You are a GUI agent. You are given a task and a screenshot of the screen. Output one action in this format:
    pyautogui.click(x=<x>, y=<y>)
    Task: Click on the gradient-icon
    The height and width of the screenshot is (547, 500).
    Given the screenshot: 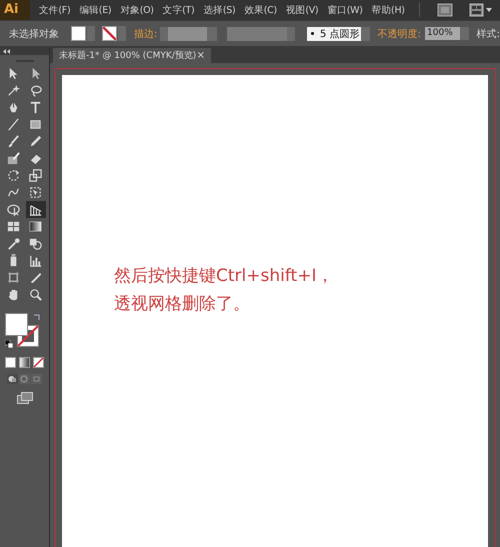 What is the action you would take?
    pyautogui.click(x=35, y=226)
    